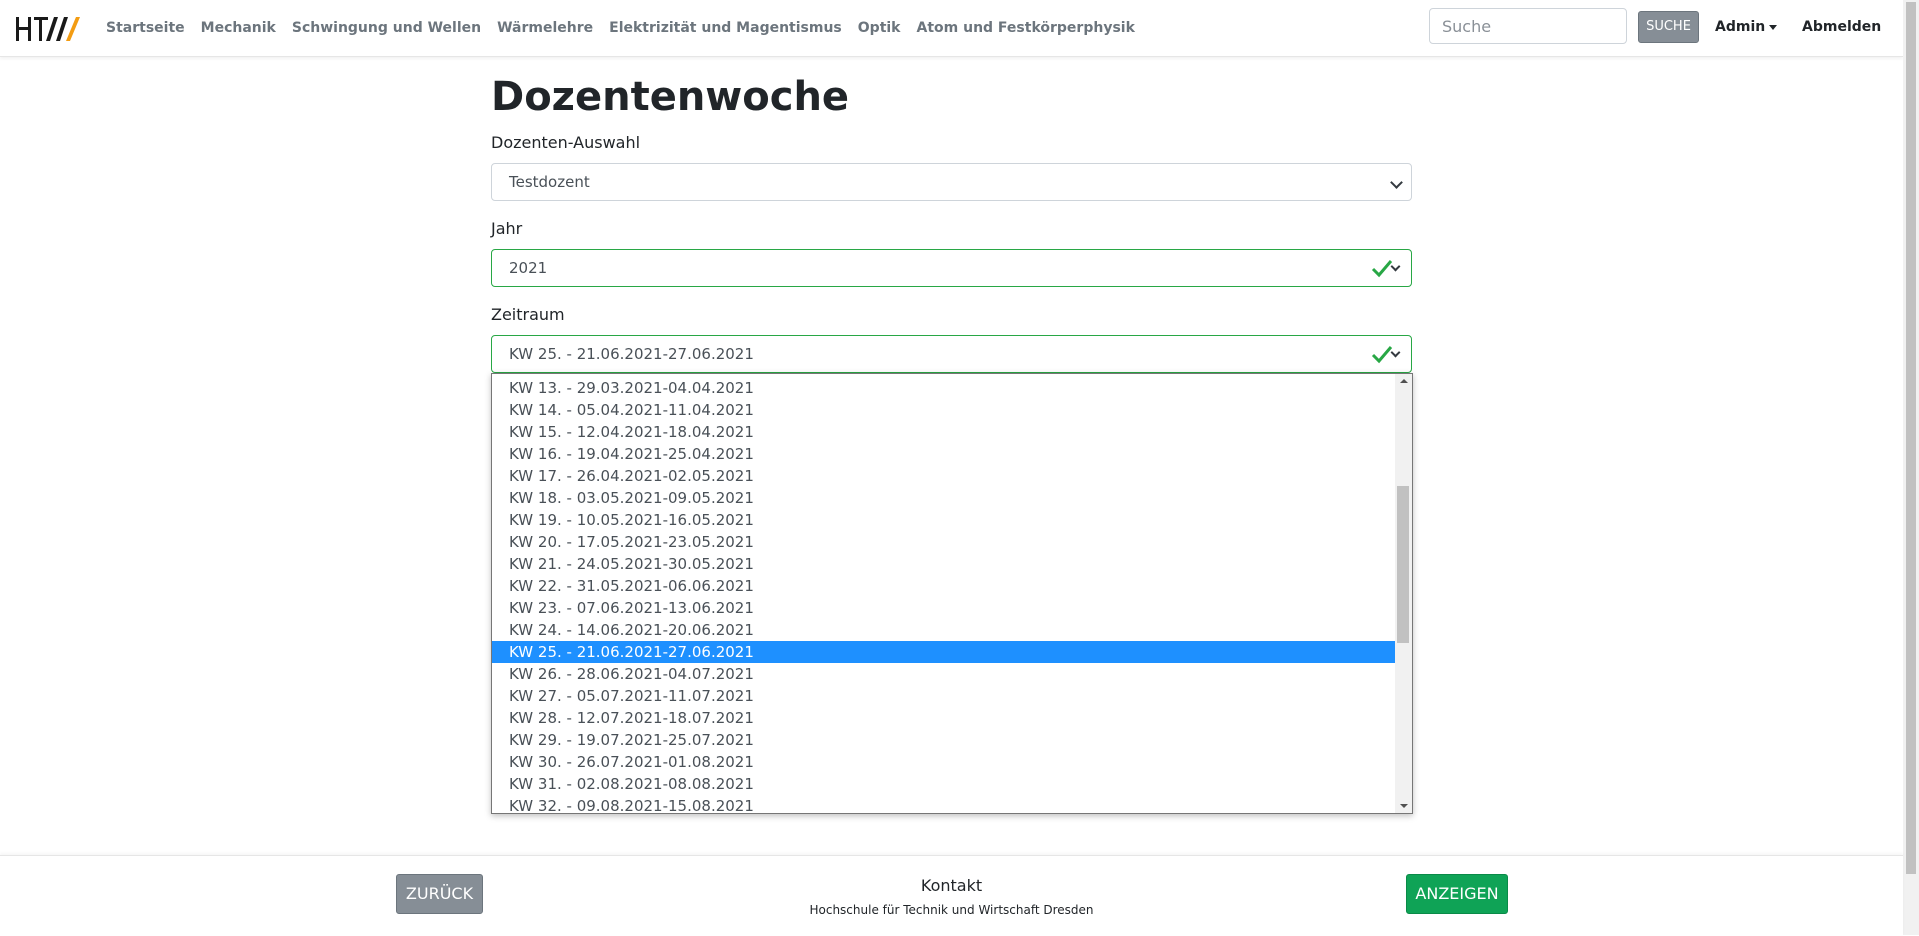 The image size is (1919, 936). What do you see at coordinates (1528, 26) in the screenshot?
I see `search-input` at bounding box center [1528, 26].